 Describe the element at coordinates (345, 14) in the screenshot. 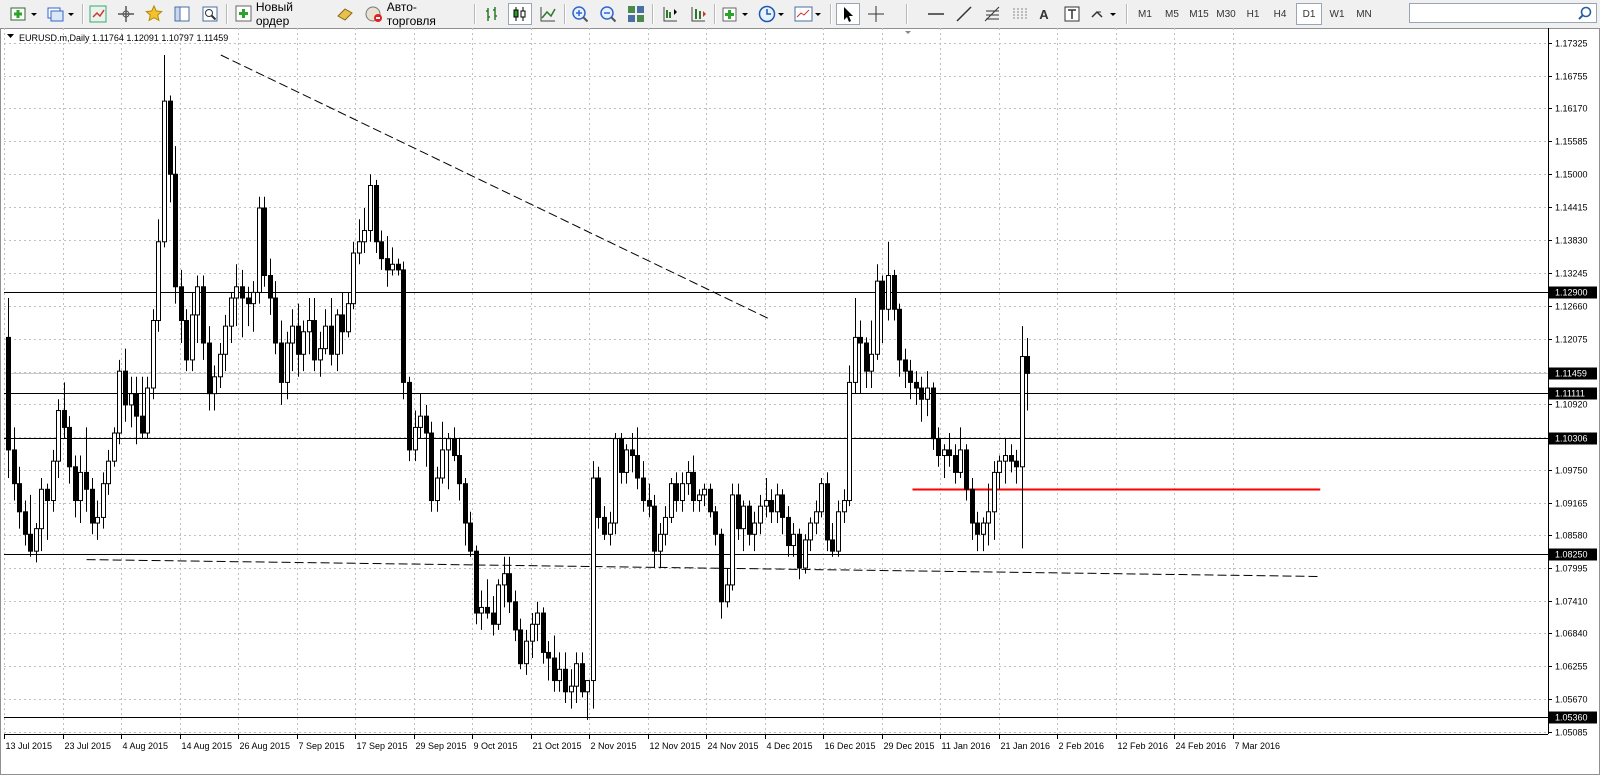

I see `experts-button` at that location.